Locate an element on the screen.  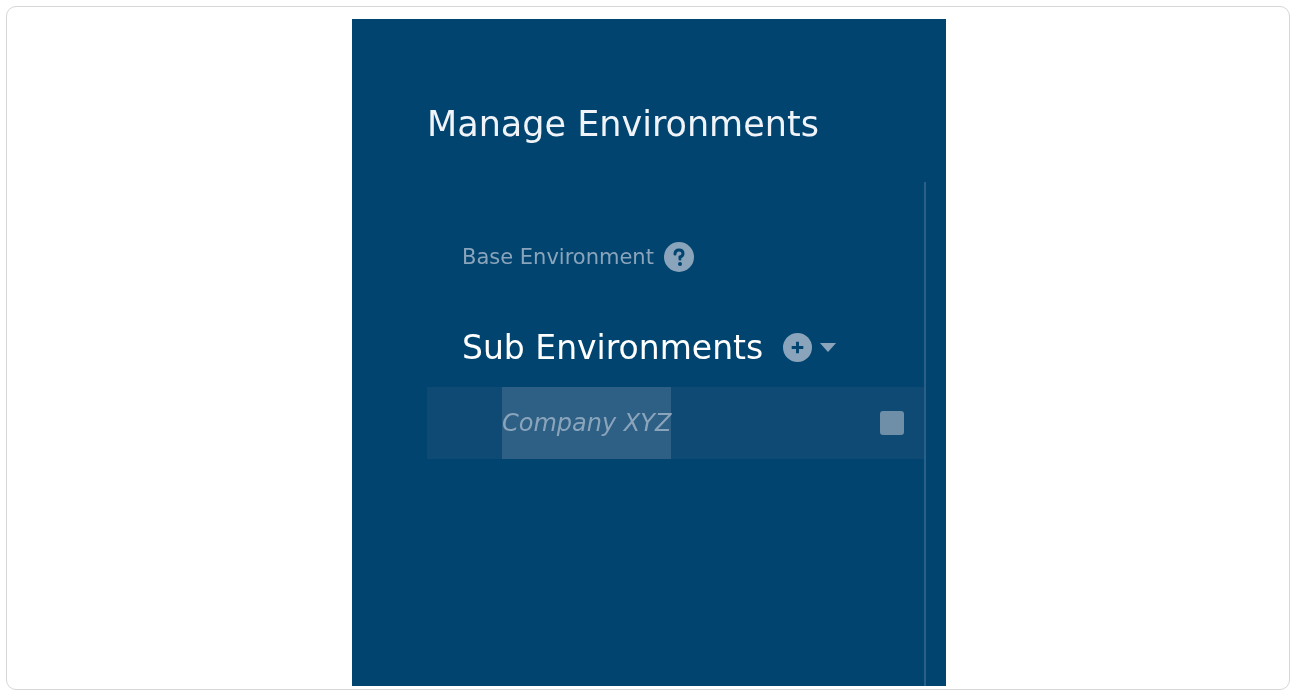
environment-row: Company XYZ is located at coordinates (675, 423).